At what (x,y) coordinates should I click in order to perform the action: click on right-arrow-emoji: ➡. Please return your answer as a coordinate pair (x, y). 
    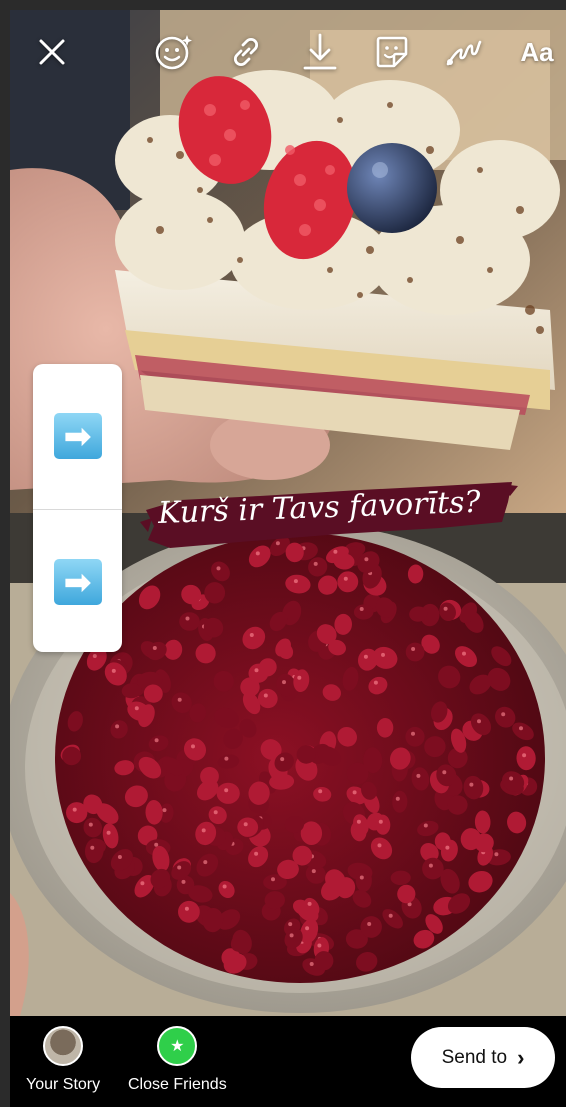
    Looking at the image, I should click on (77, 435).